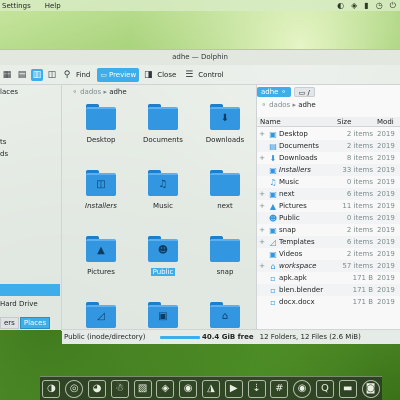  I want to click on folder-tile: ☻ Public, so click(163, 271).